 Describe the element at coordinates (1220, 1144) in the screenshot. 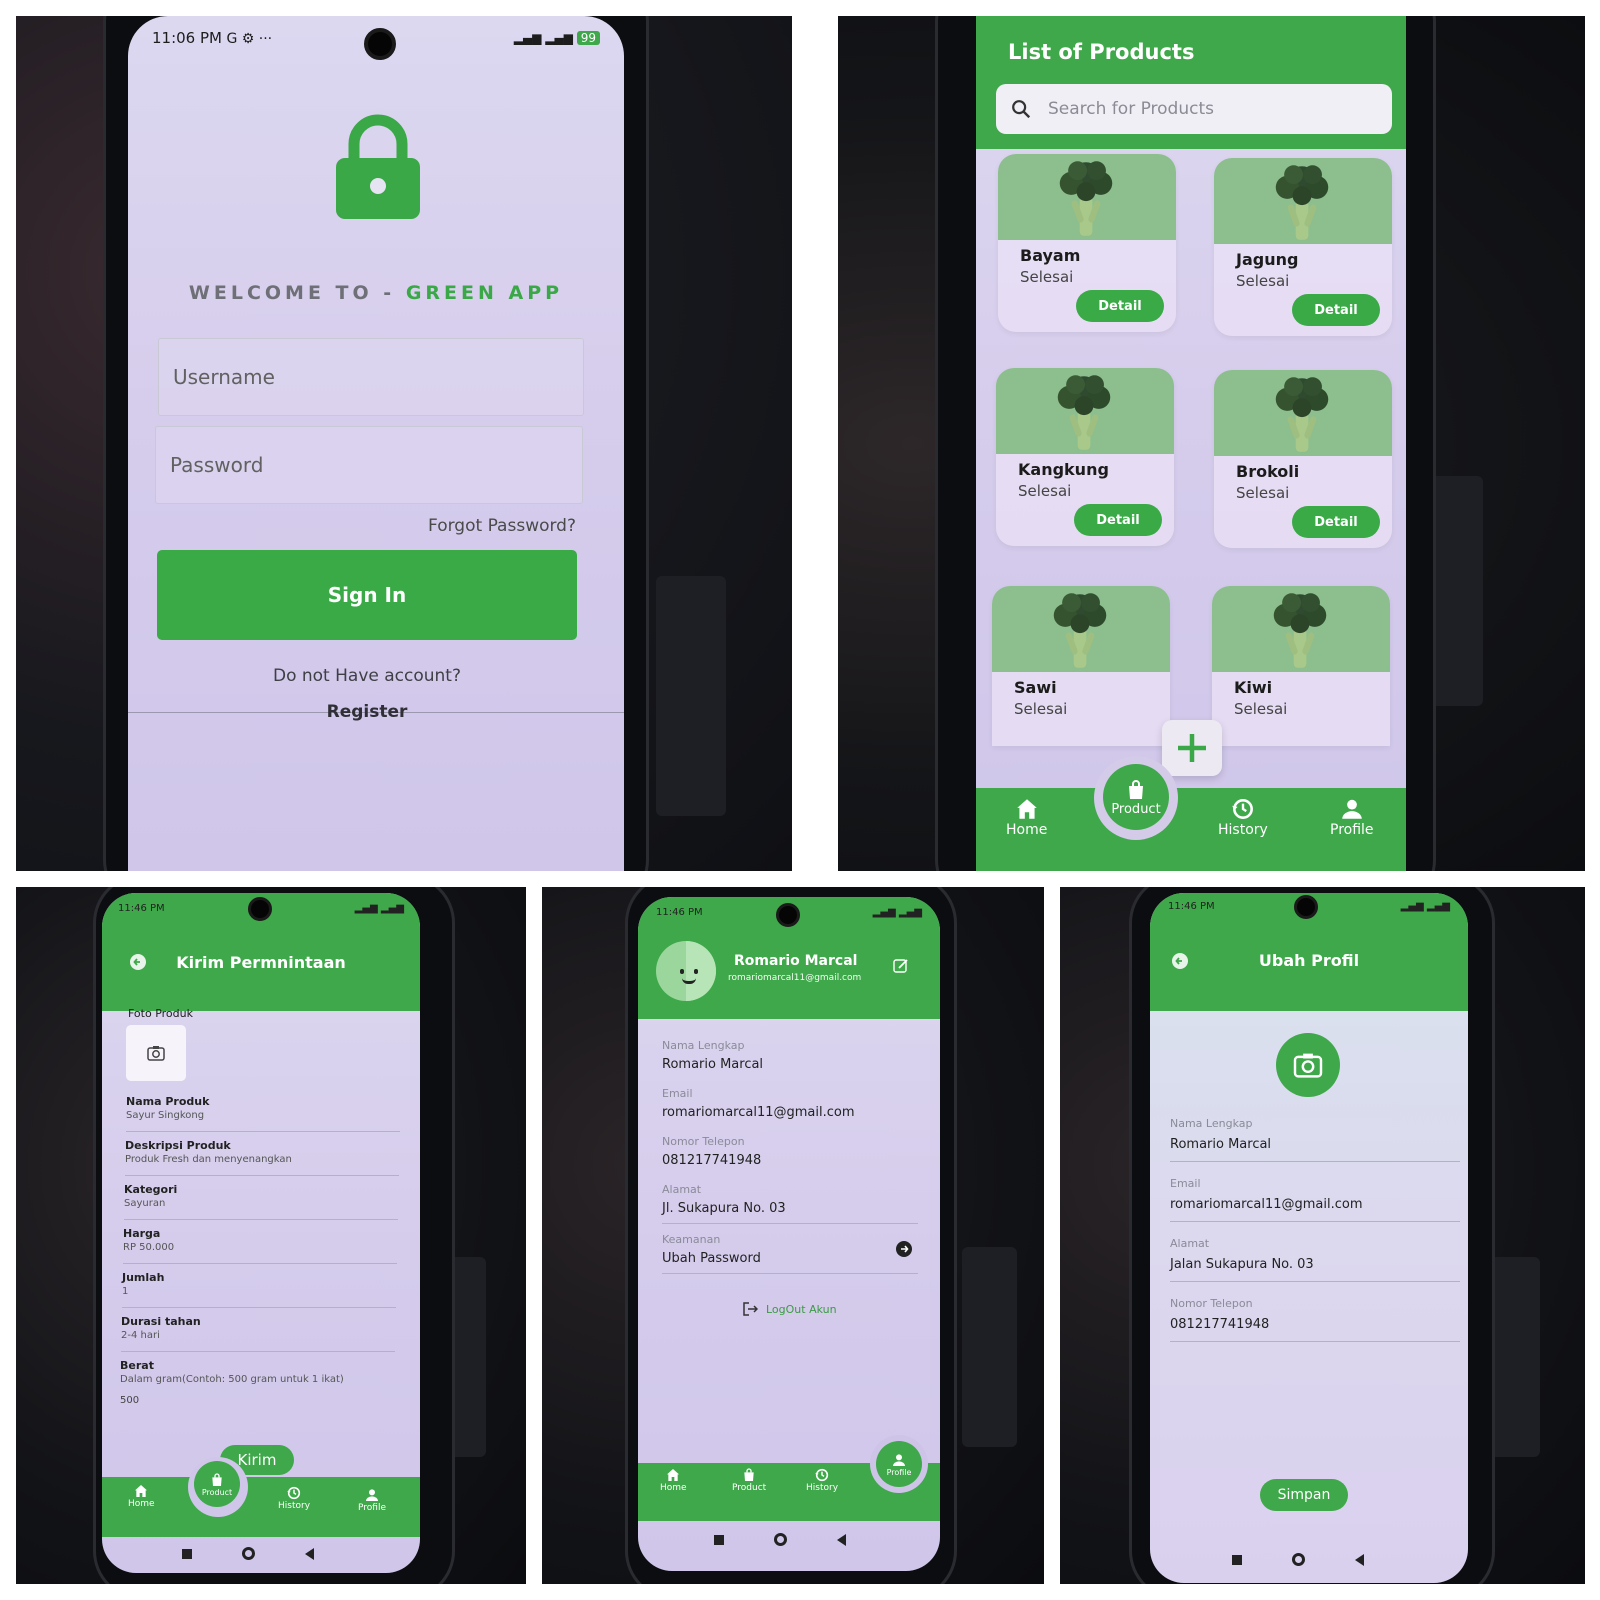

I see `field-input: Romario Marcal` at that location.